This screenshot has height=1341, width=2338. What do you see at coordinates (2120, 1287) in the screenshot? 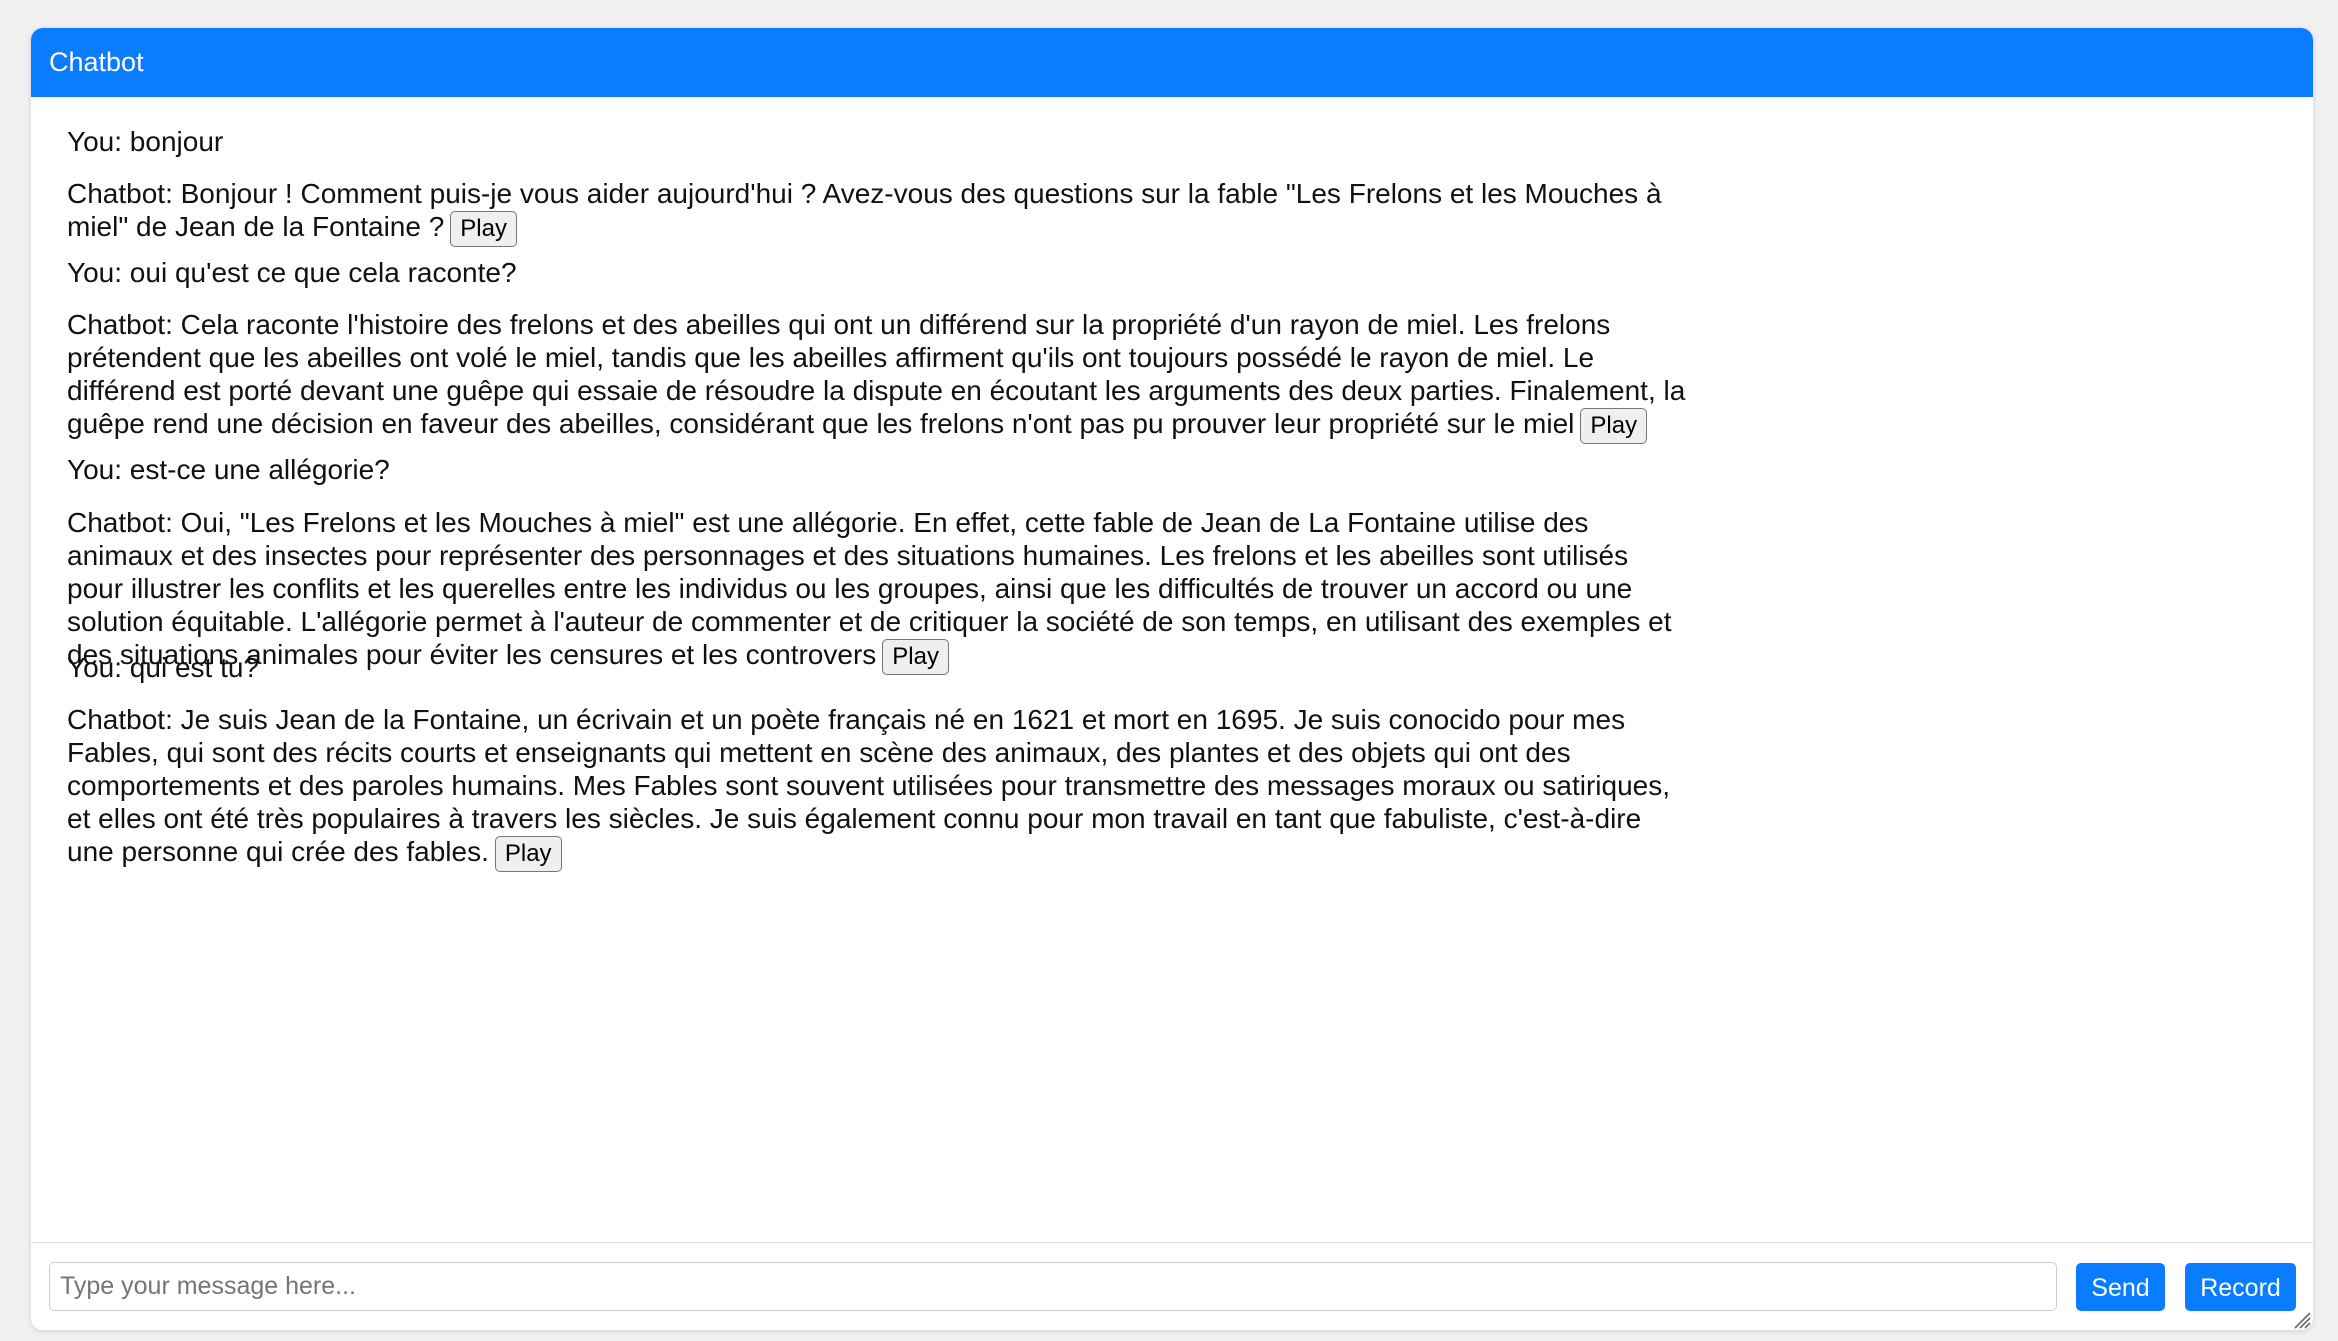
I see `send-button: Send` at bounding box center [2120, 1287].